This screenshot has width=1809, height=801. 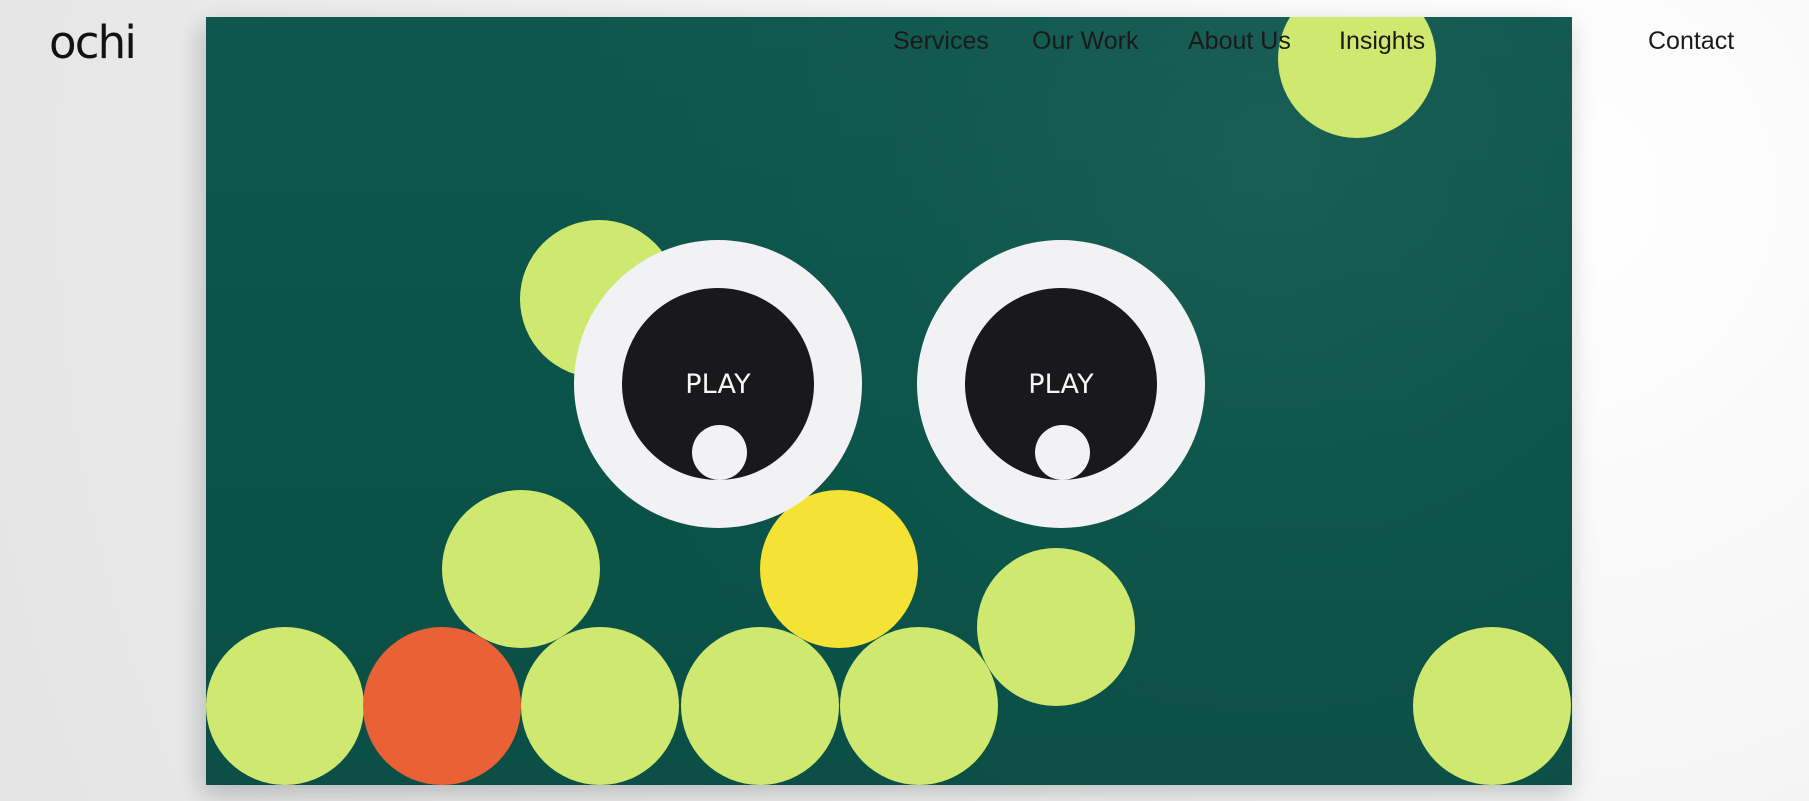 I want to click on yellow-ball, so click(x=839, y=569).